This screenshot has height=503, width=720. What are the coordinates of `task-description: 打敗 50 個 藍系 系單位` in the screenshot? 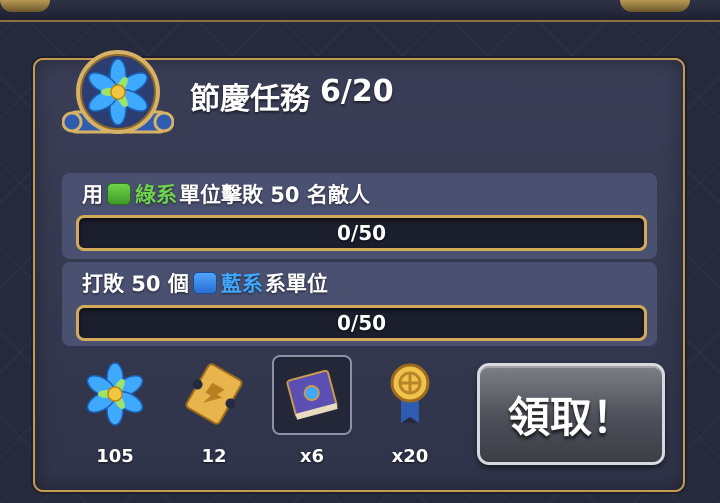 It's located at (205, 283).